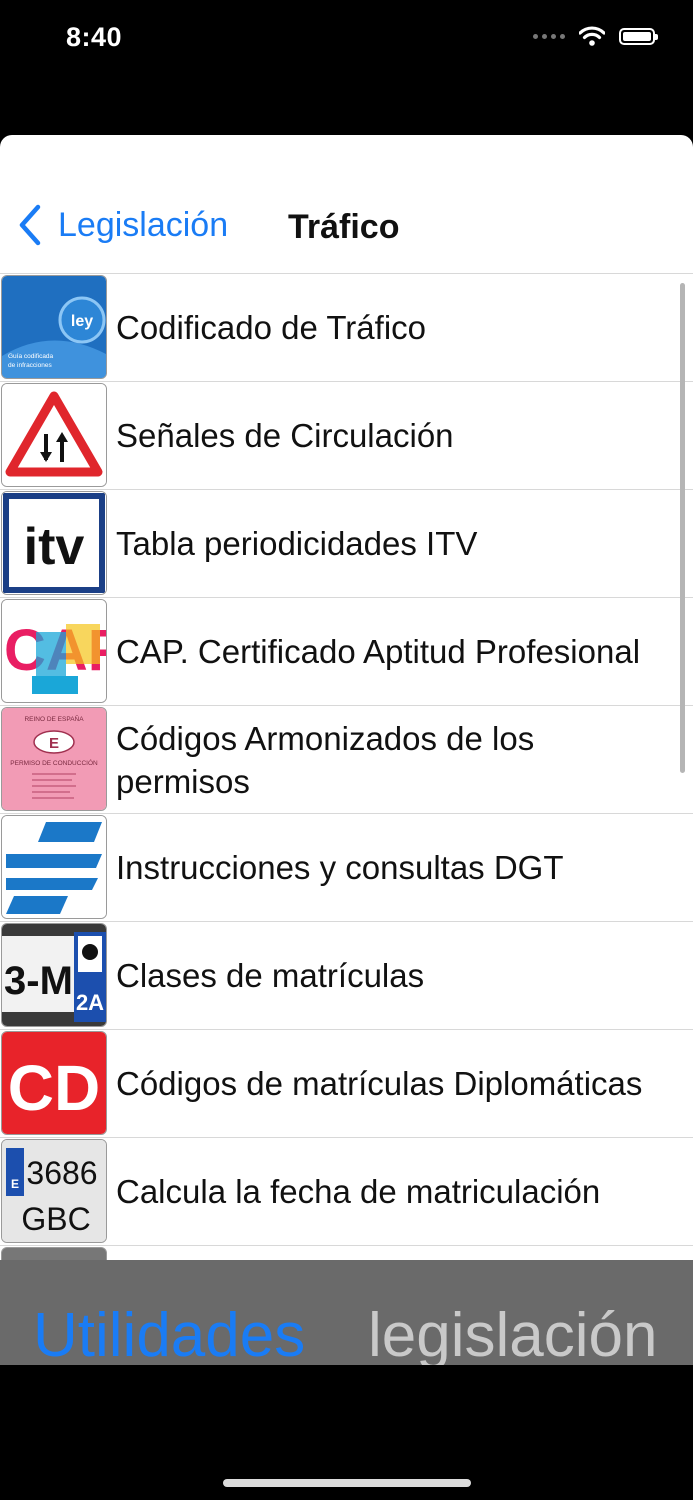 The width and height of the screenshot is (693, 1500). Describe the element at coordinates (592, 36) in the screenshot. I see `wifi-icon` at that location.